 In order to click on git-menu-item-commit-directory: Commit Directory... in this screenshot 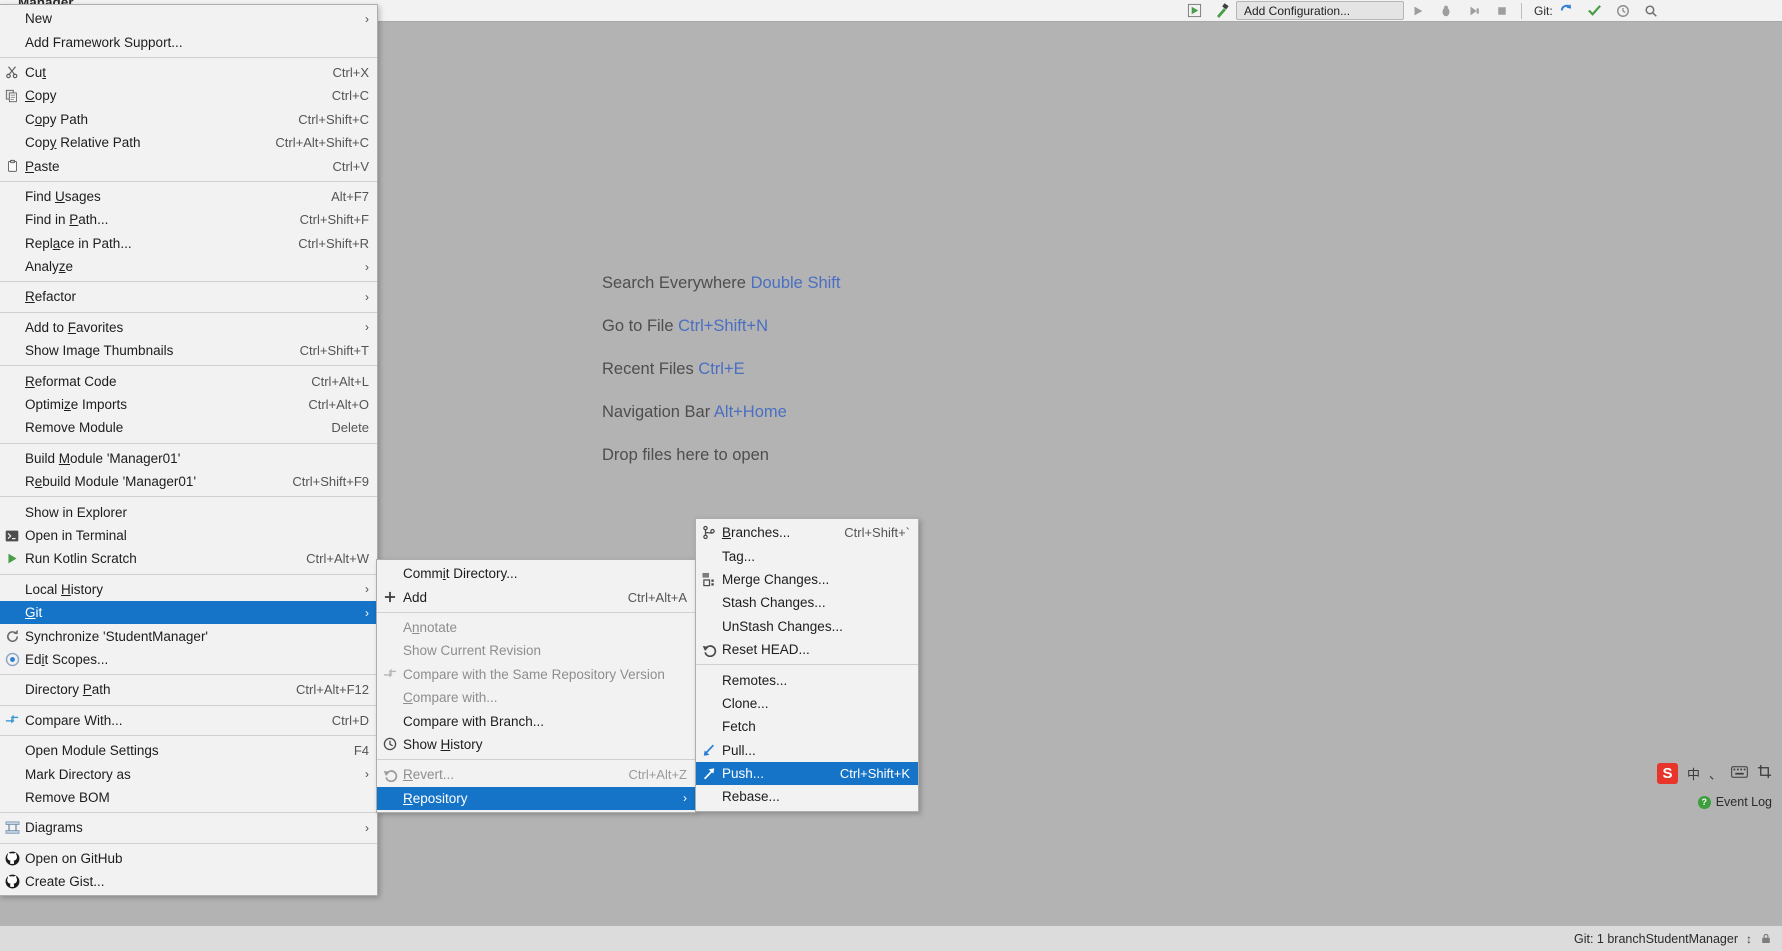, I will do `click(536, 573)`.